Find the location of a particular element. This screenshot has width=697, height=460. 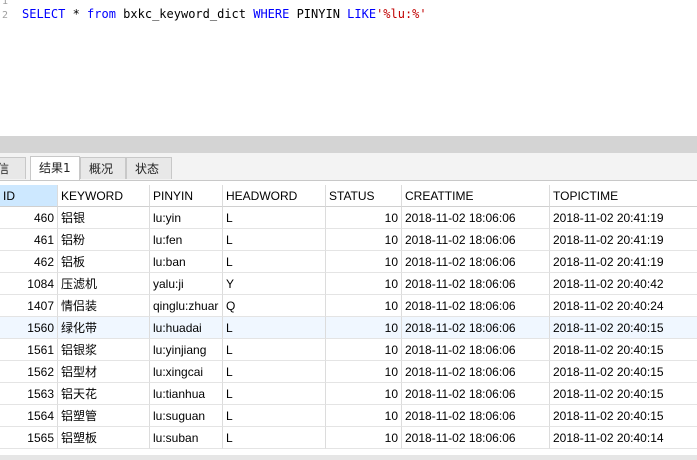

cell-id: 1561 is located at coordinates (29, 350).